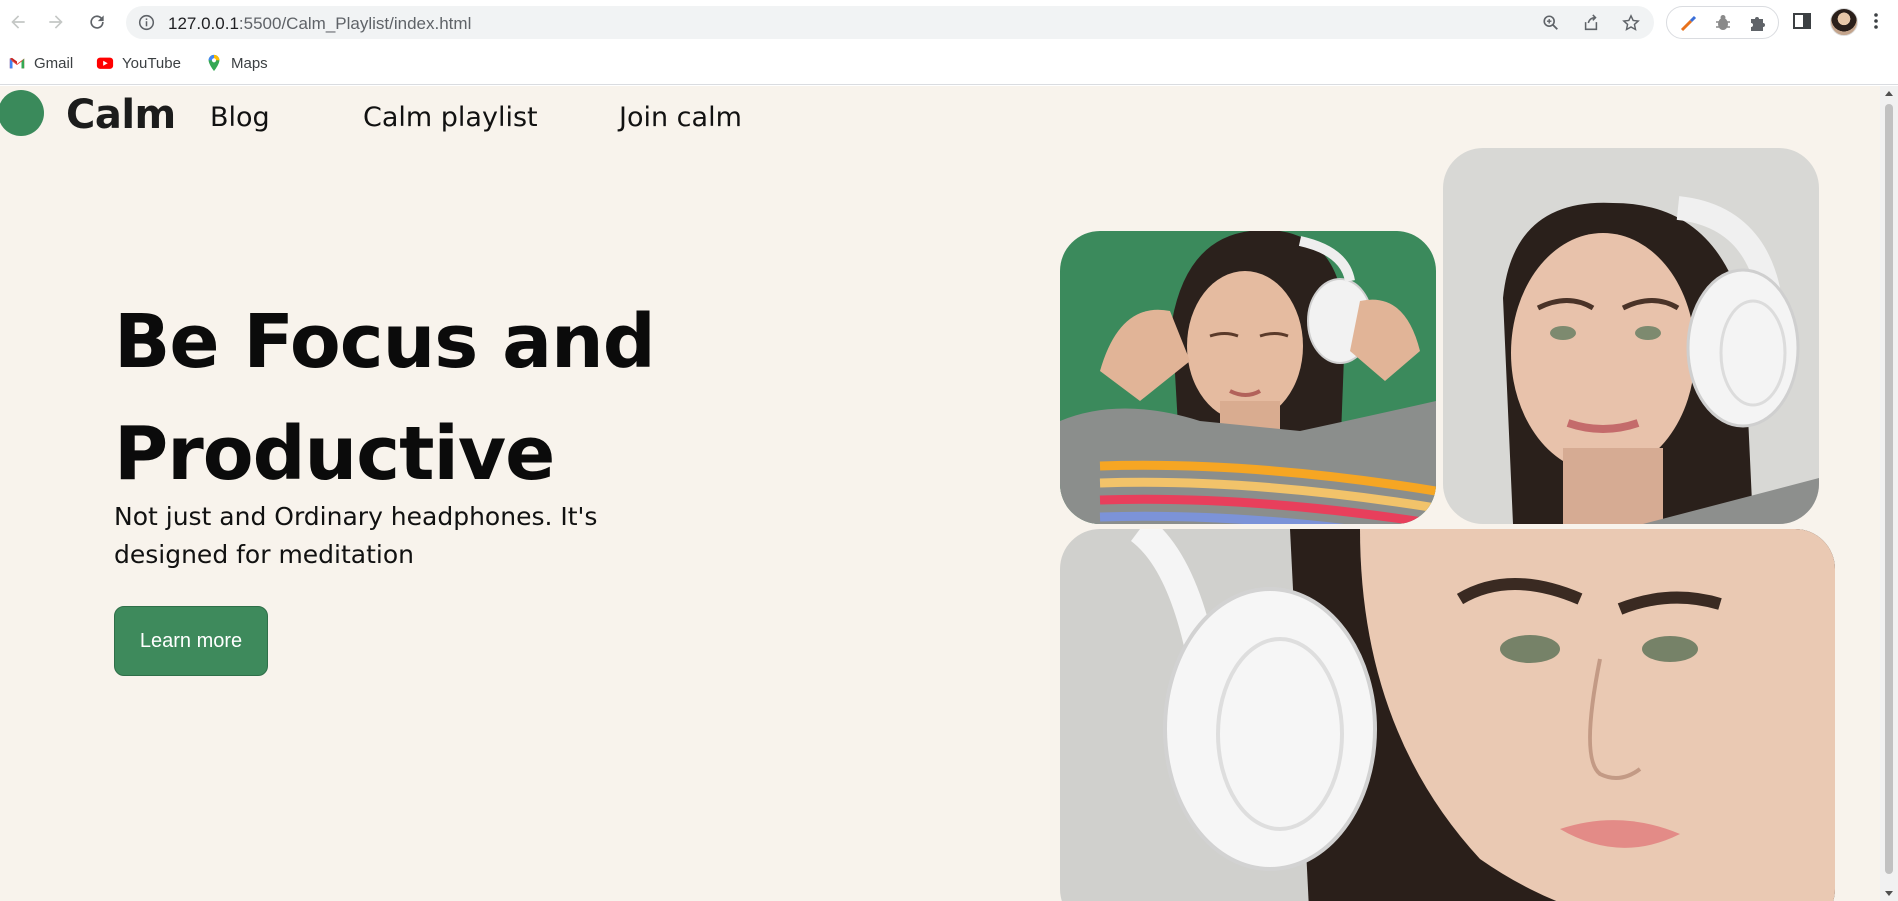 The height and width of the screenshot is (901, 1898). Describe the element at coordinates (97, 22) in the screenshot. I see `reload-icon` at that location.